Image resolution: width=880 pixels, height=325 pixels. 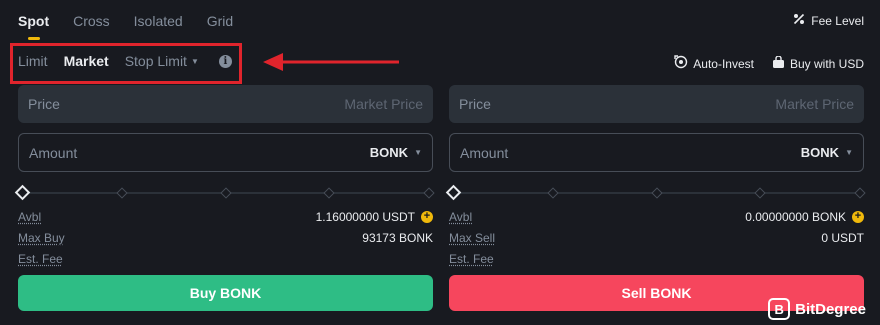 What do you see at coordinates (126, 63) in the screenshot?
I see `annotation-highlight-box` at bounding box center [126, 63].